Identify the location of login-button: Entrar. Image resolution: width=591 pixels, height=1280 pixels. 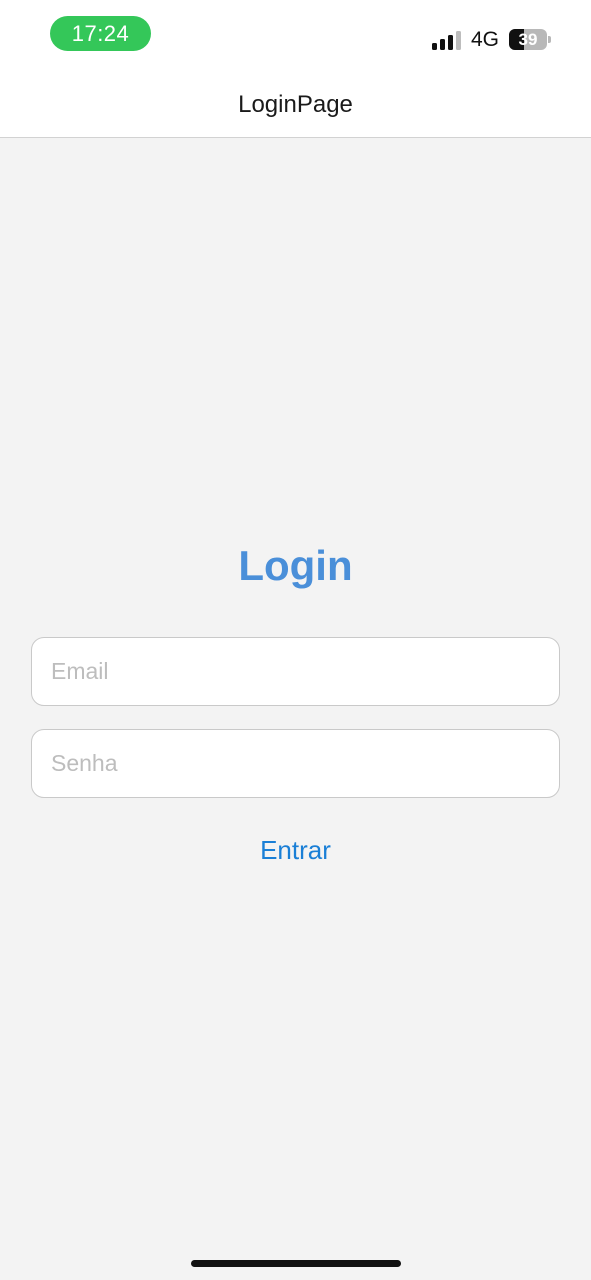
(295, 850).